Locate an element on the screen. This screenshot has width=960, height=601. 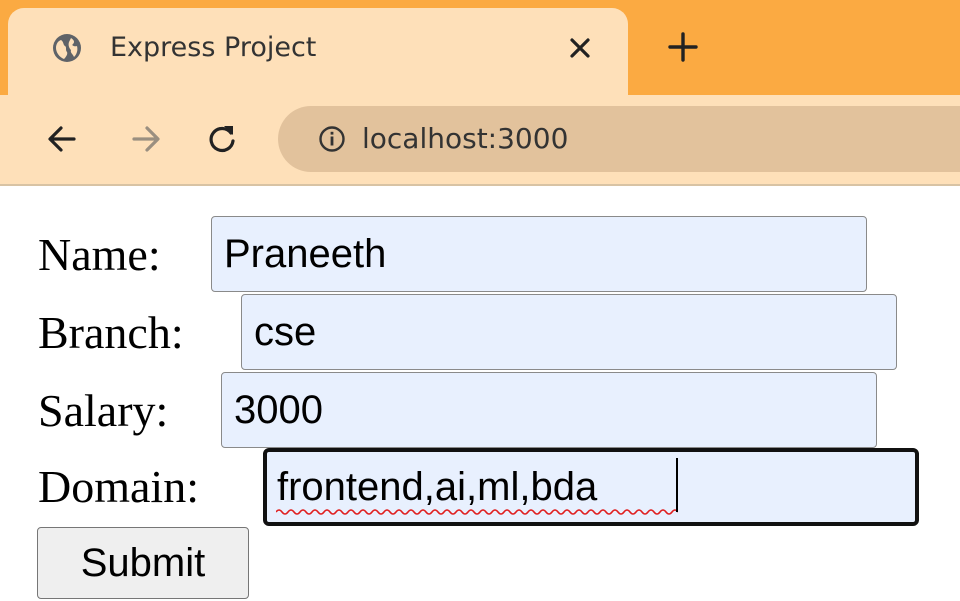
salary-label: Salary: is located at coordinates (103, 410).